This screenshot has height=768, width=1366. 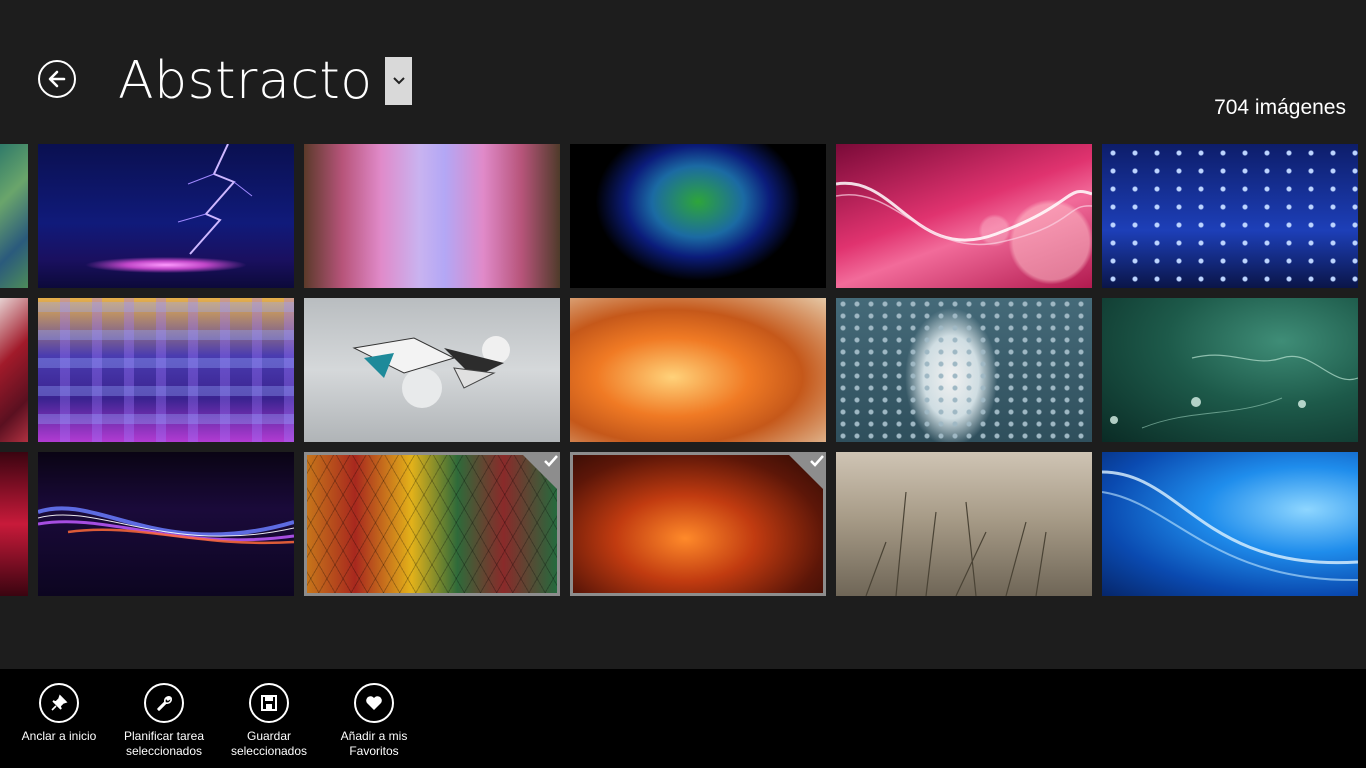 I want to click on light-waves-shape, so click(x=166, y=525).